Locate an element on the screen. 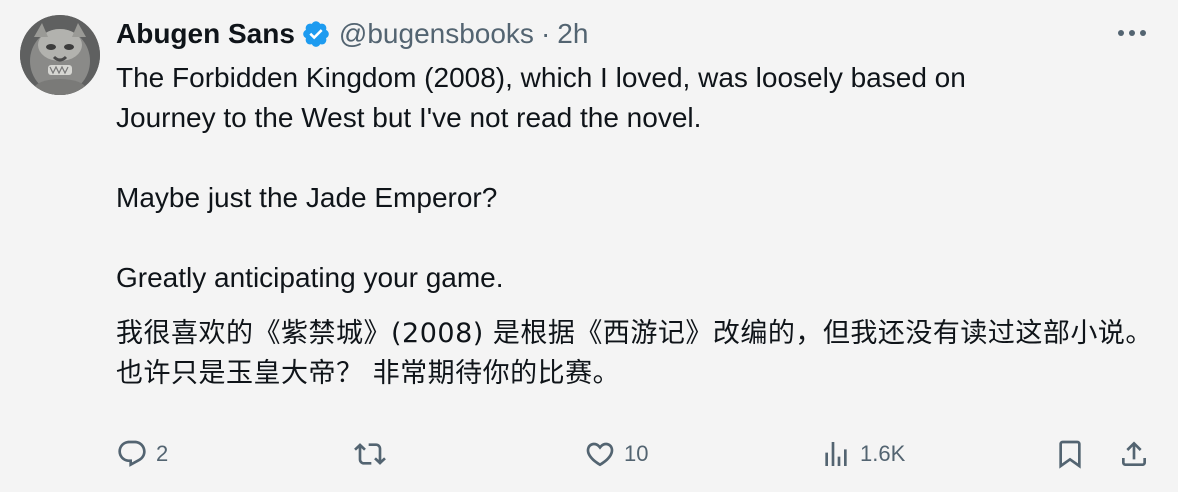  views-button: 1.6K is located at coordinates (862, 454).